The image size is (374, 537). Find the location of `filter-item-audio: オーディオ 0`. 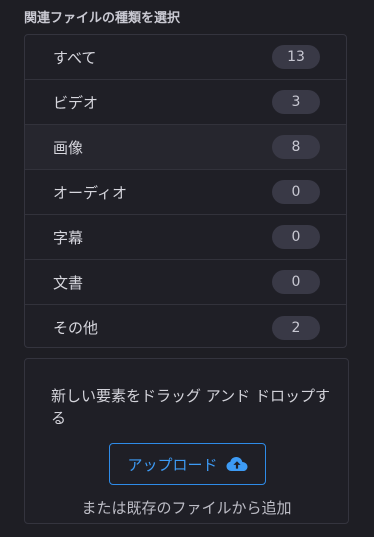

filter-item-audio: オーディオ 0 is located at coordinates (185, 192).